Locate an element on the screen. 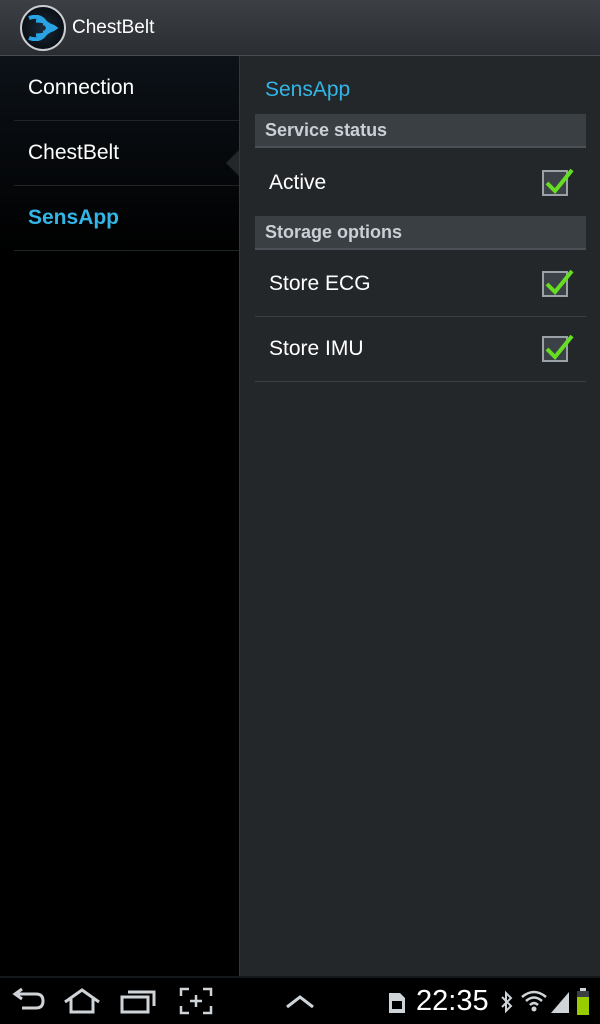 The image size is (600, 1024). header-item-sensapp: SensApp is located at coordinates (126, 218).